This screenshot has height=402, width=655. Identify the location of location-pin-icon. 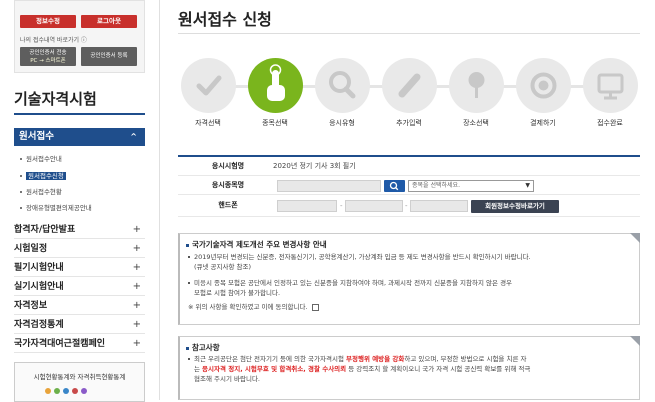
(476, 85).